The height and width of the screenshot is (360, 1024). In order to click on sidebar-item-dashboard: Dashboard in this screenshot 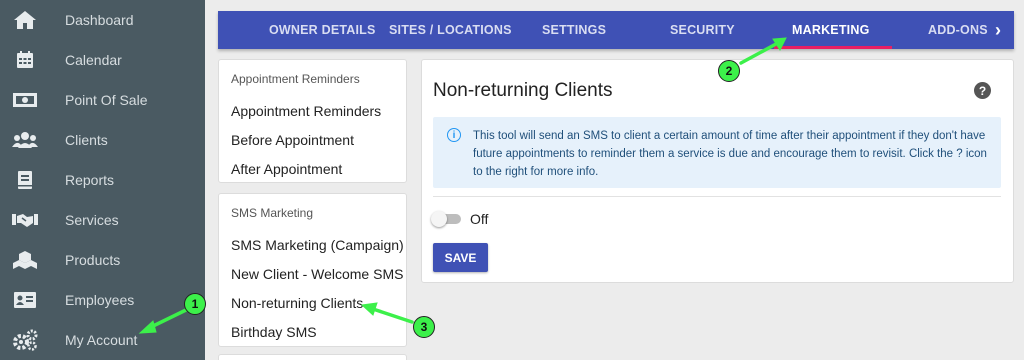, I will do `click(102, 20)`.